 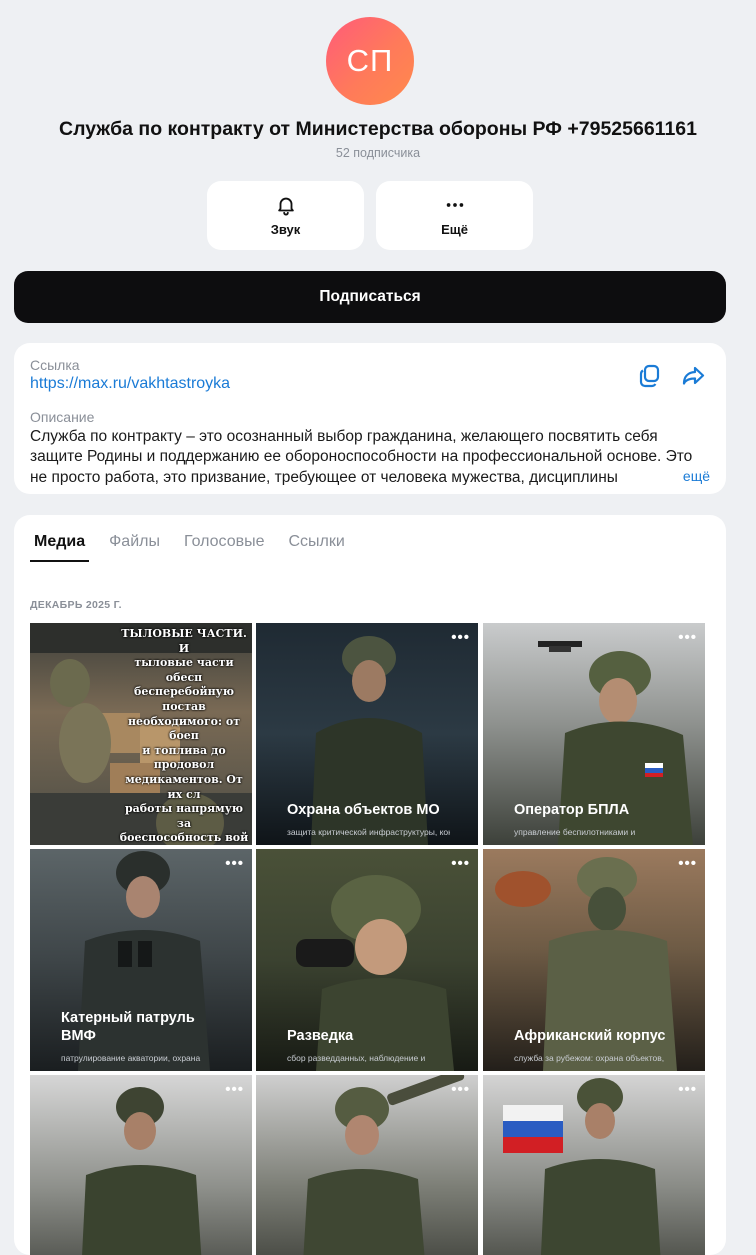 What do you see at coordinates (130, 384) in the screenshot?
I see `channel-link: https://max.ru/vakhtastroyka` at bounding box center [130, 384].